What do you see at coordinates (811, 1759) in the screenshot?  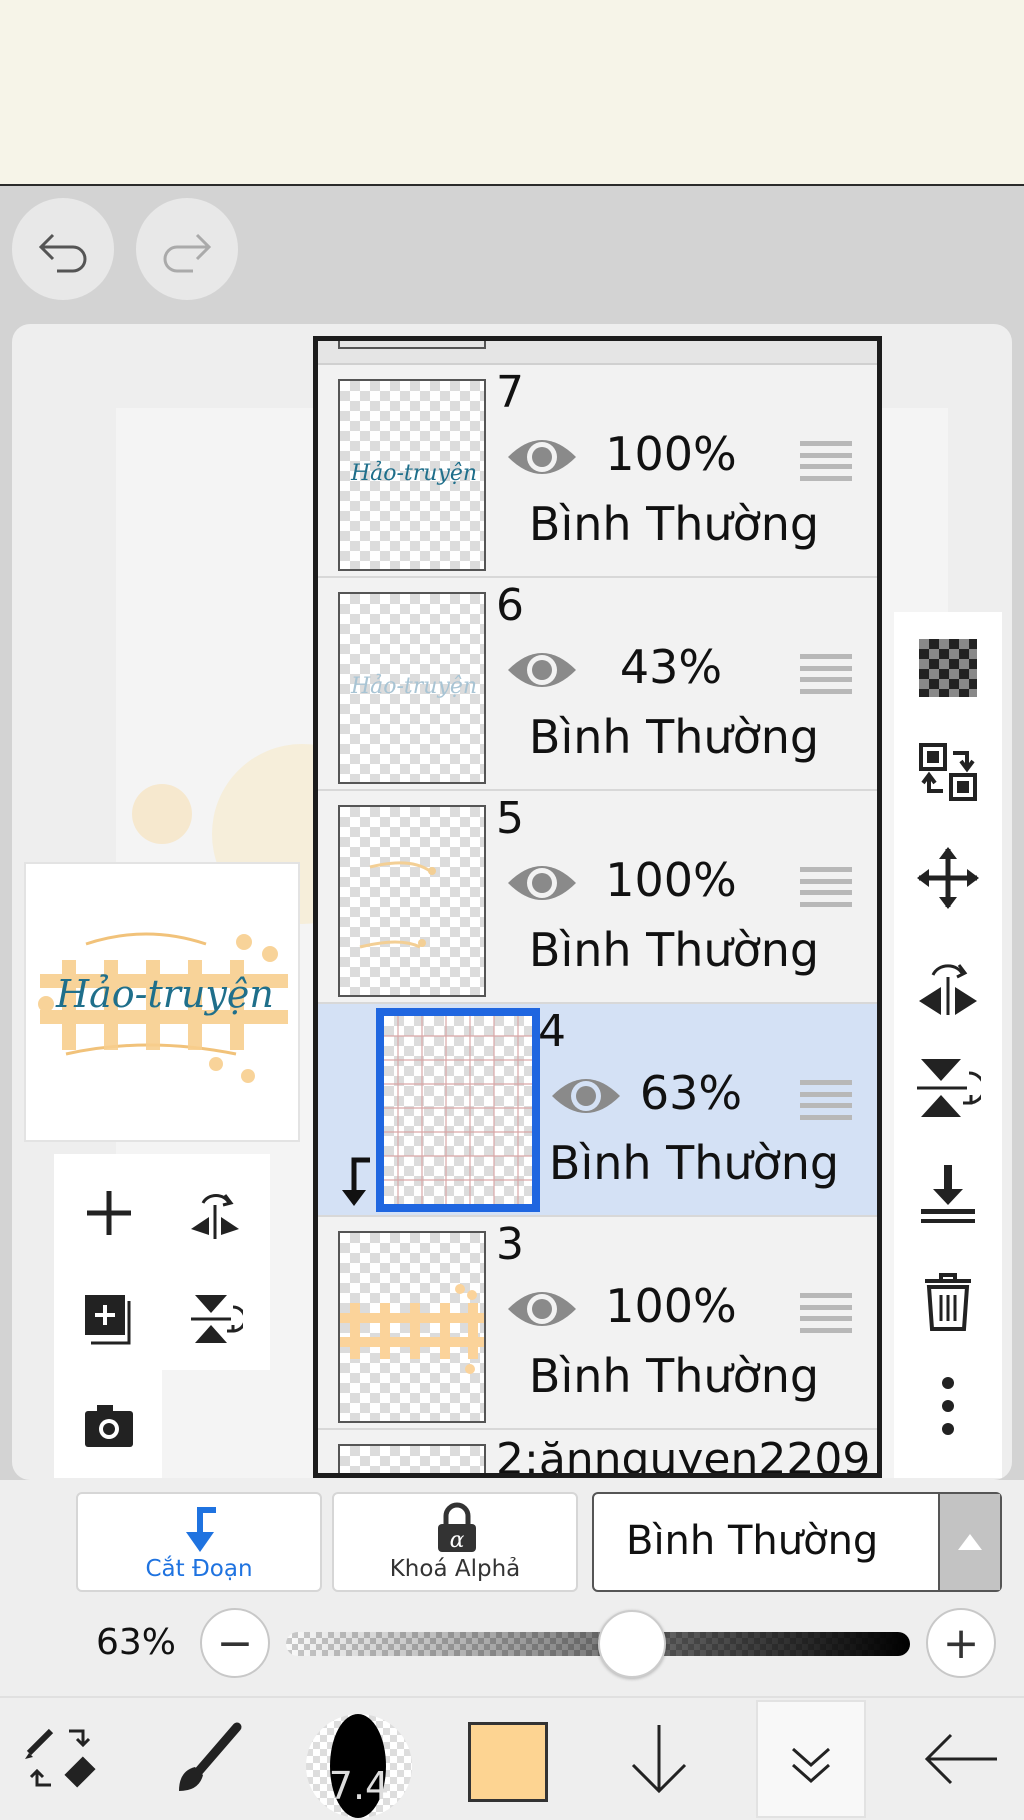 I see `layers-collapse-button` at bounding box center [811, 1759].